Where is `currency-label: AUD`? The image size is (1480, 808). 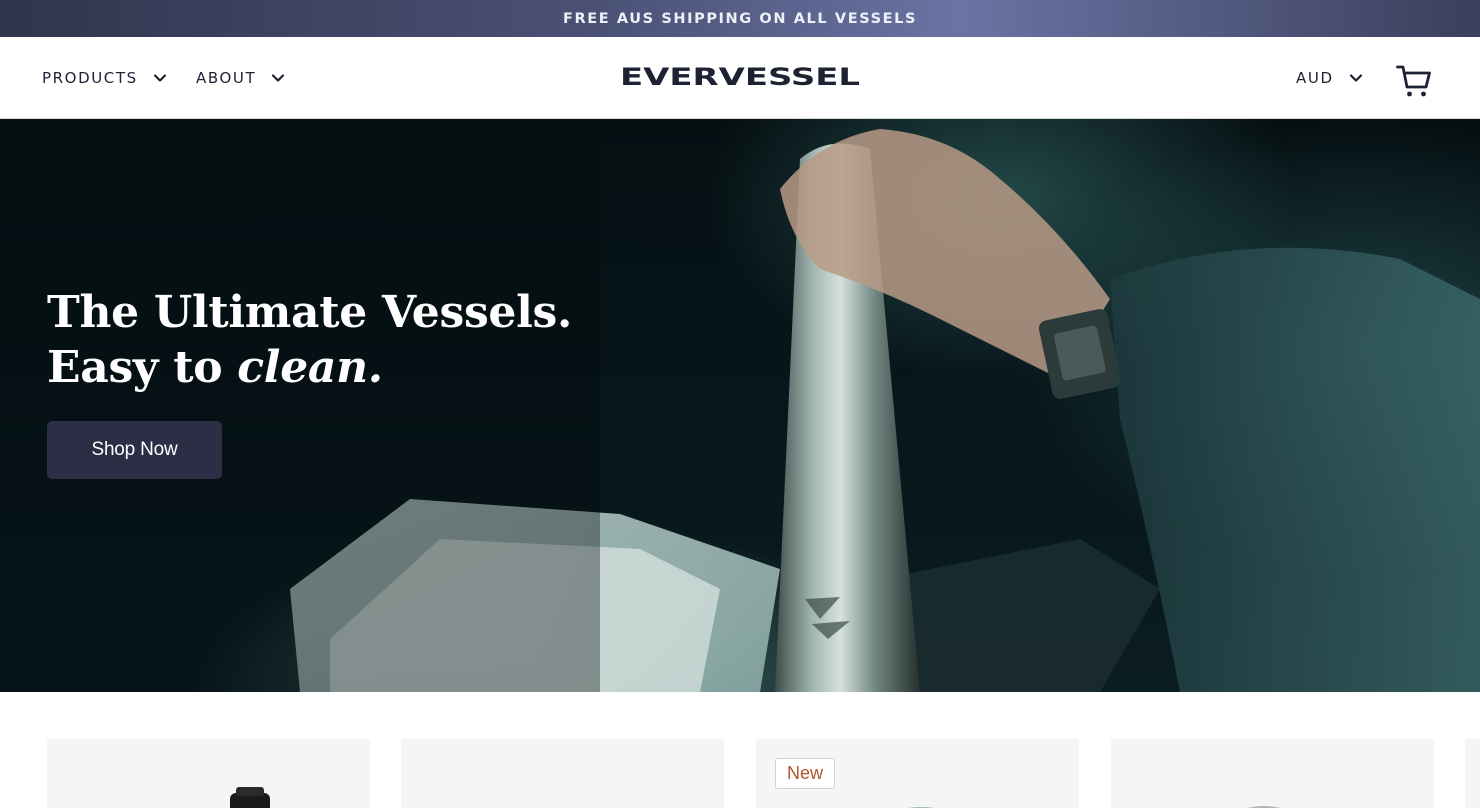 currency-label: AUD is located at coordinates (1315, 78).